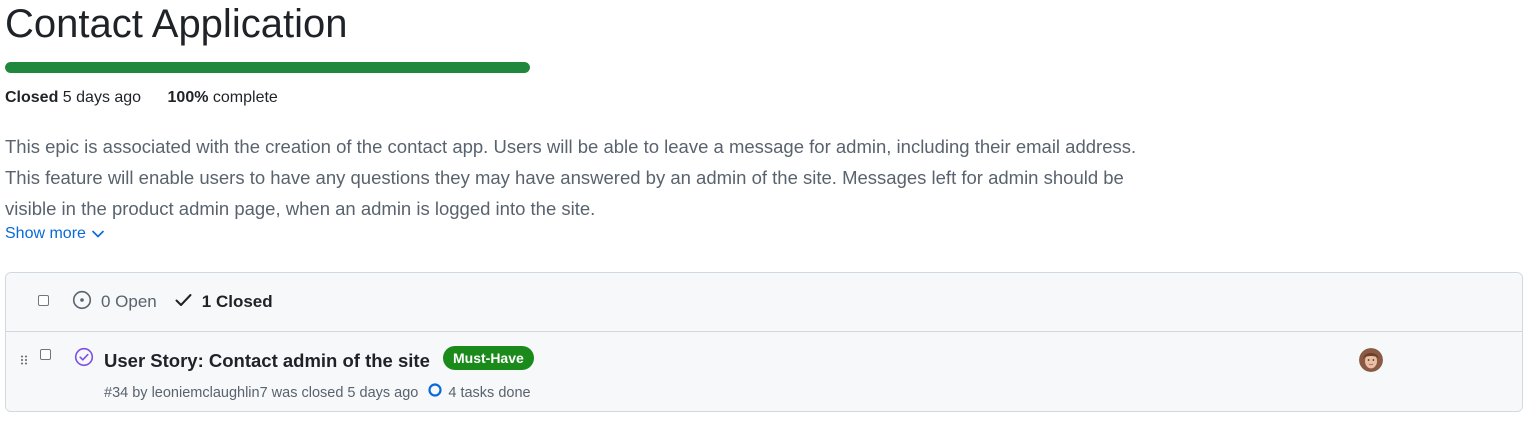 This screenshot has width=1537, height=427. I want to click on tasks-progress: 4 tasks done, so click(479, 392).